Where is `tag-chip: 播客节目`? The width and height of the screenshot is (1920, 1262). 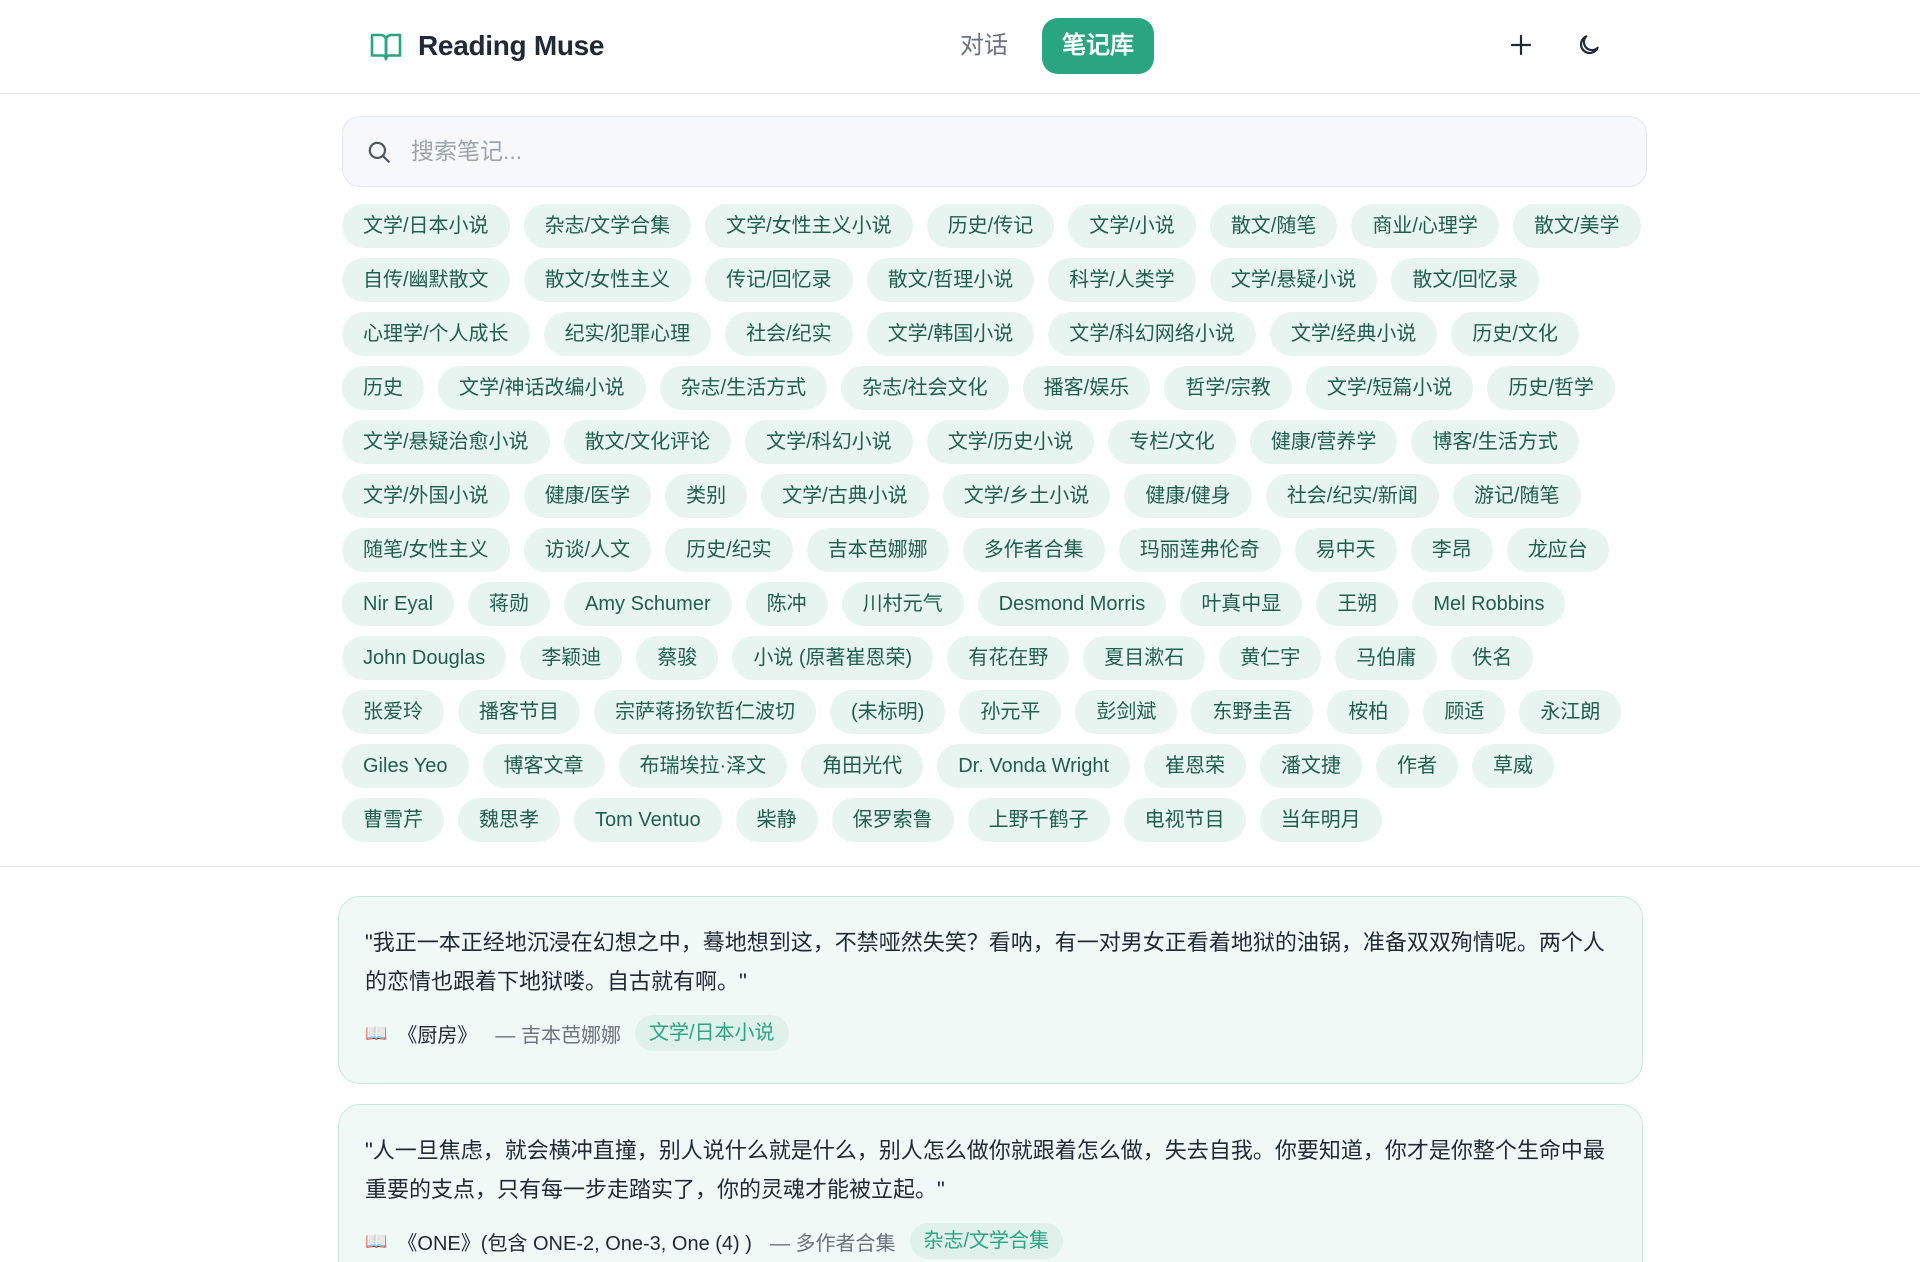 tag-chip: 播客节目 is located at coordinates (519, 712).